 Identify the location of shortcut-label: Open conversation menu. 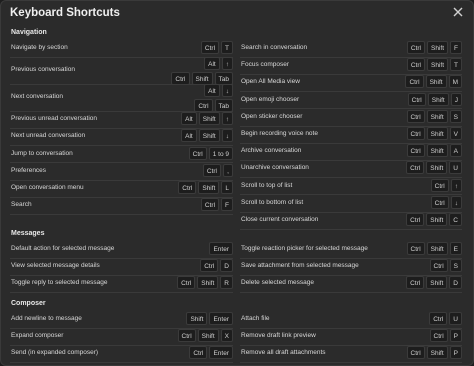
(47, 188).